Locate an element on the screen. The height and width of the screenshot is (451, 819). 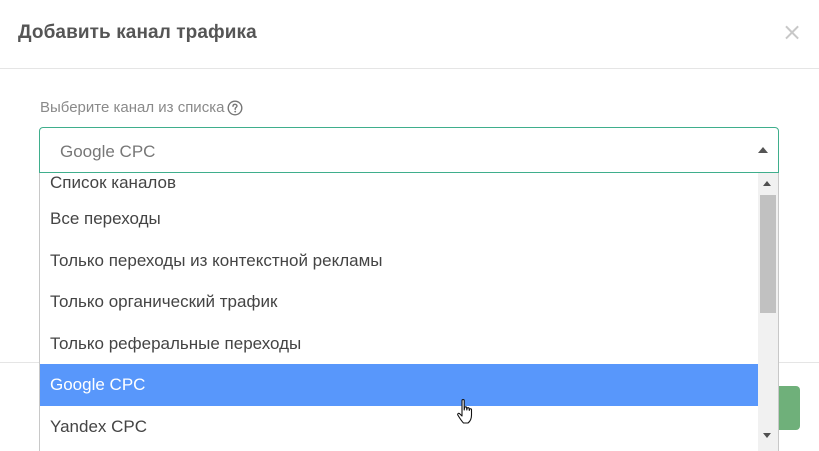
scrollbar-thumb is located at coordinates (768, 254).